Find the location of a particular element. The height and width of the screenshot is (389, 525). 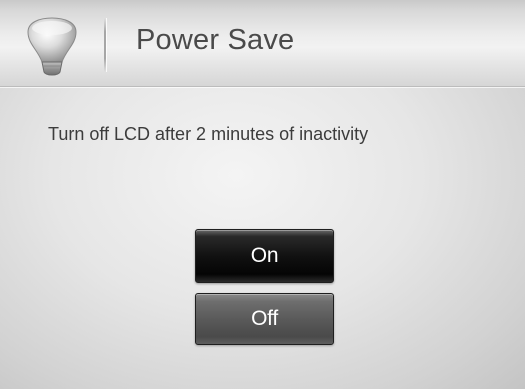

page-title: Power Save is located at coordinates (215, 40).